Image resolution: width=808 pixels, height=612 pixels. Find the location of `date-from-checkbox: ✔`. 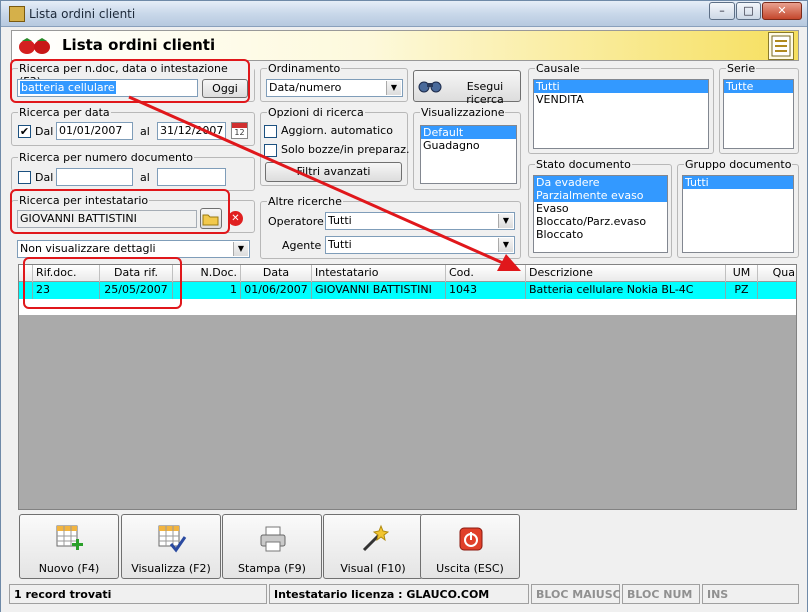

date-from-checkbox: ✔ is located at coordinates (24, 131).